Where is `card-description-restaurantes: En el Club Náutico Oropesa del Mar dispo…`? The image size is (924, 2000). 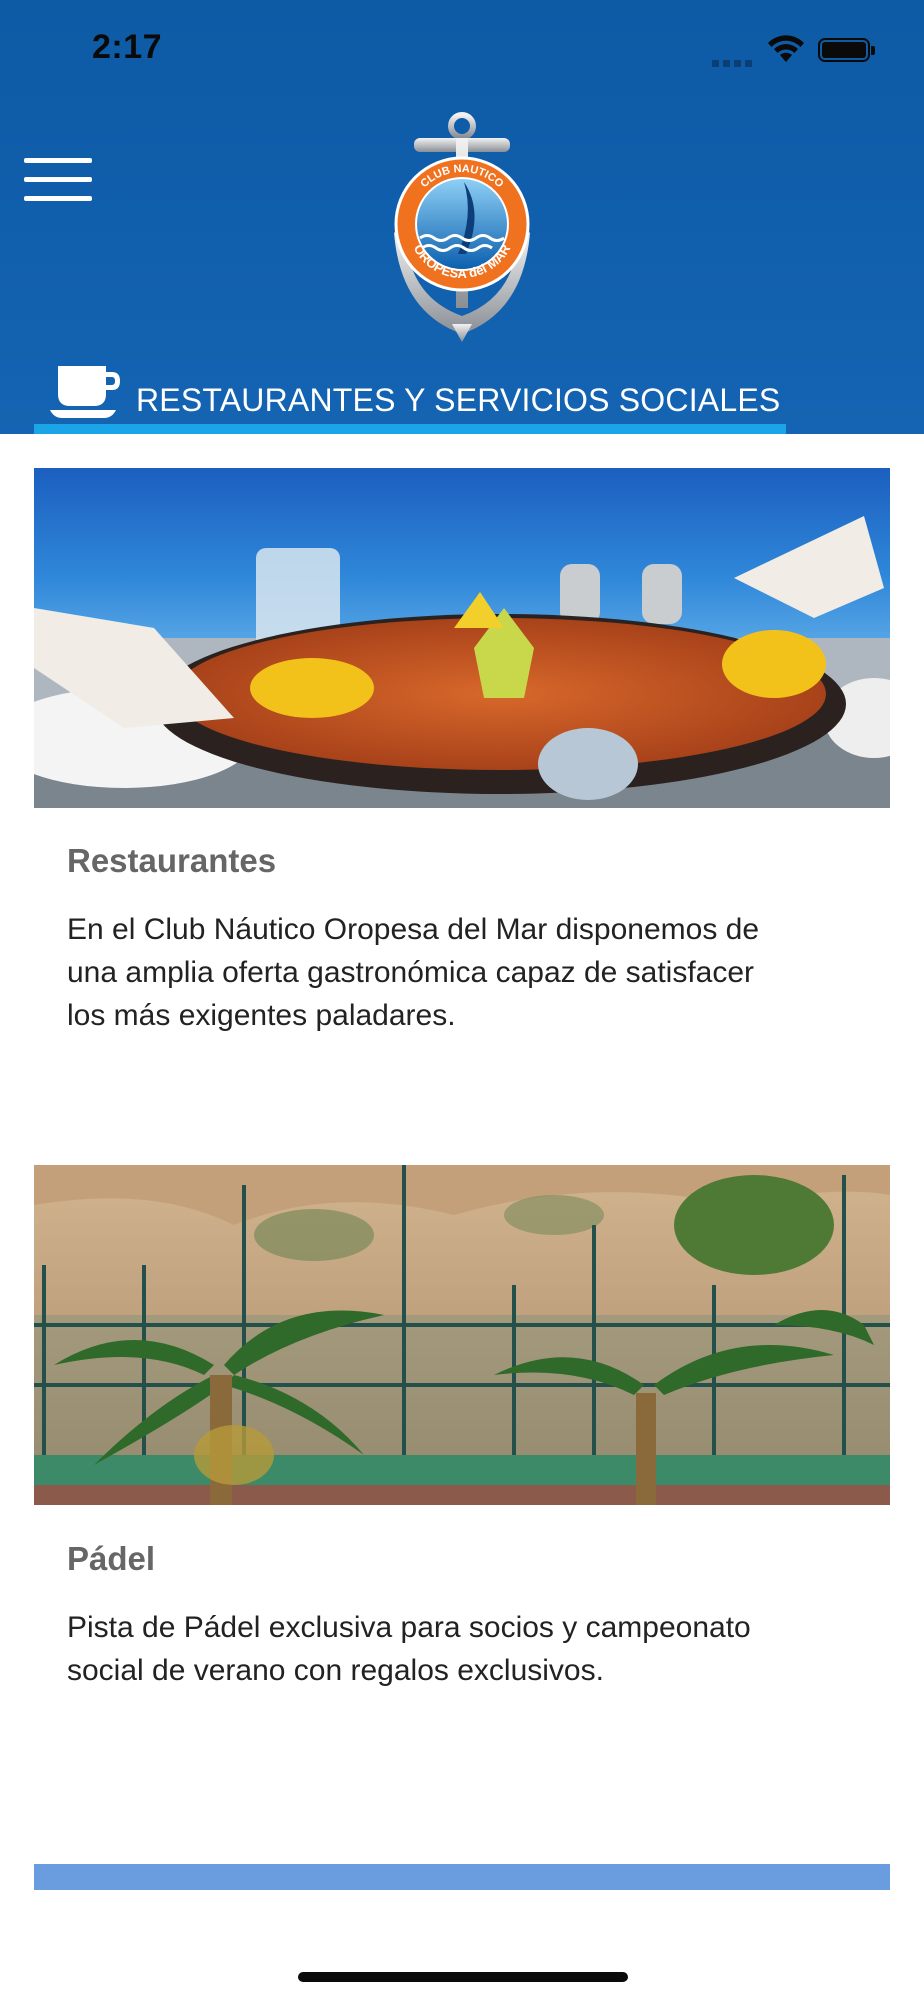 card-description-restaurantes: En el Club Náutico Oropesa del Mar dispo… is located at coordinates (413, 972).